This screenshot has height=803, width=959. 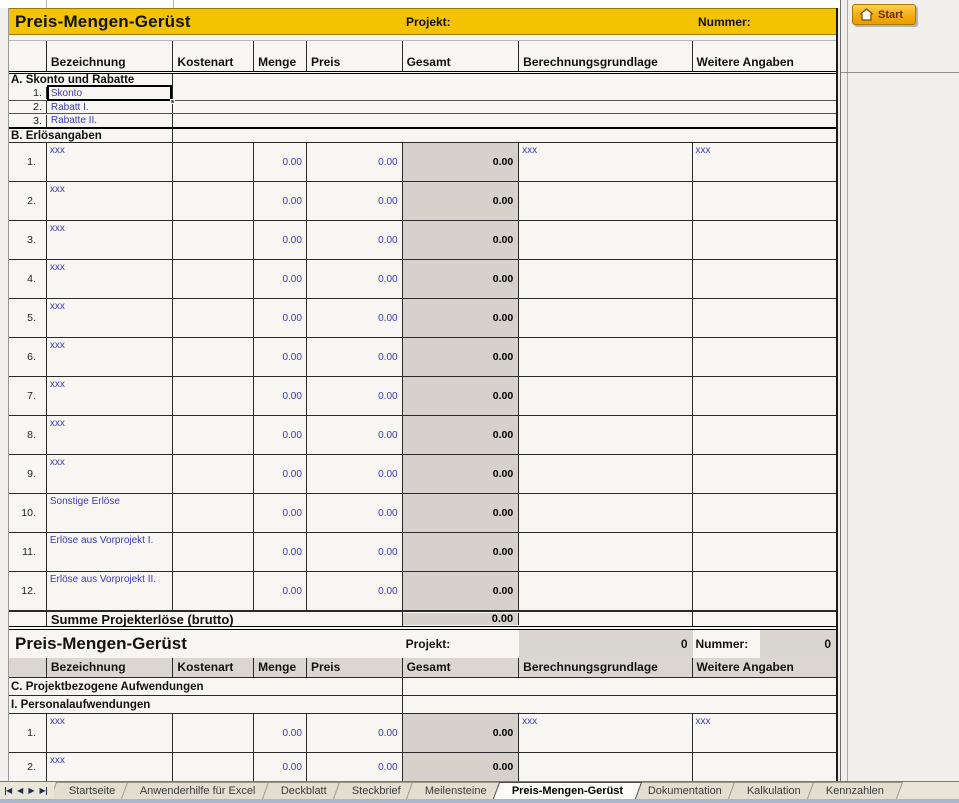 What do you see at coordinates (110, 591) in the screenshot?
I see `bezeichnung-cell: Erlöse aus Vorprojekt II.` at bounding box center [110, 591].